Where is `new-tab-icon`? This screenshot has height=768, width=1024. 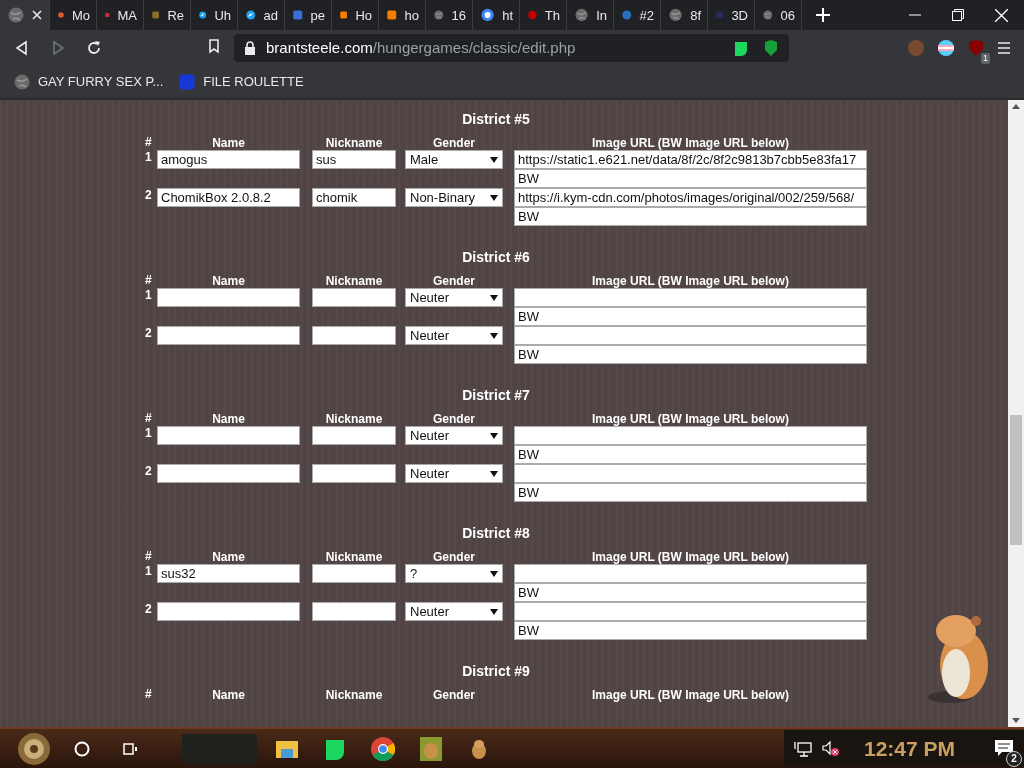 new-tab-icon is located at coordinates (823, 15).